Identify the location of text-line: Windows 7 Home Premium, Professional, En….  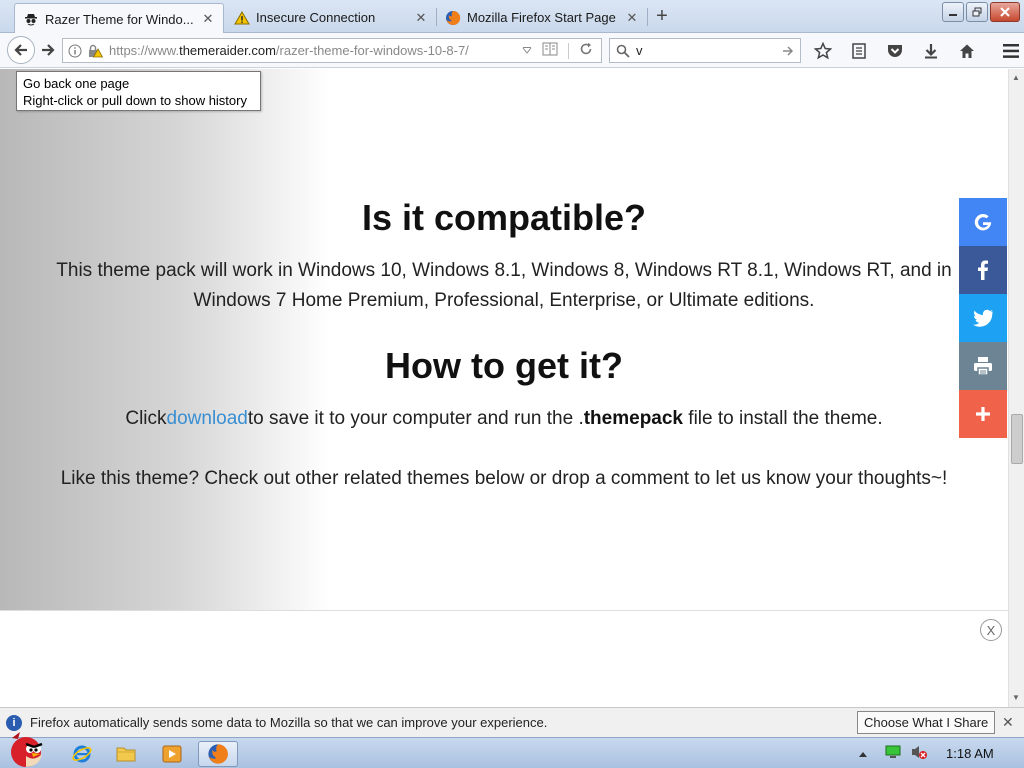
(504, 300).